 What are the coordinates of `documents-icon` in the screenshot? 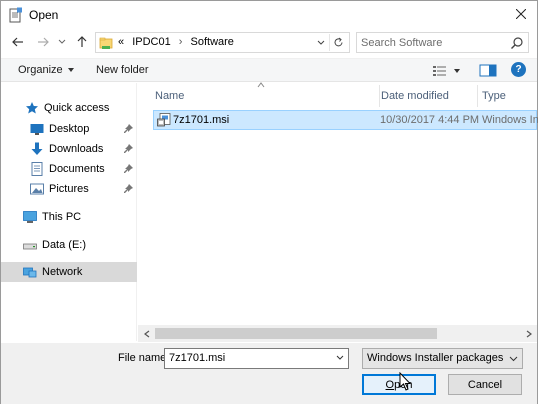 It's located at (37, 169).